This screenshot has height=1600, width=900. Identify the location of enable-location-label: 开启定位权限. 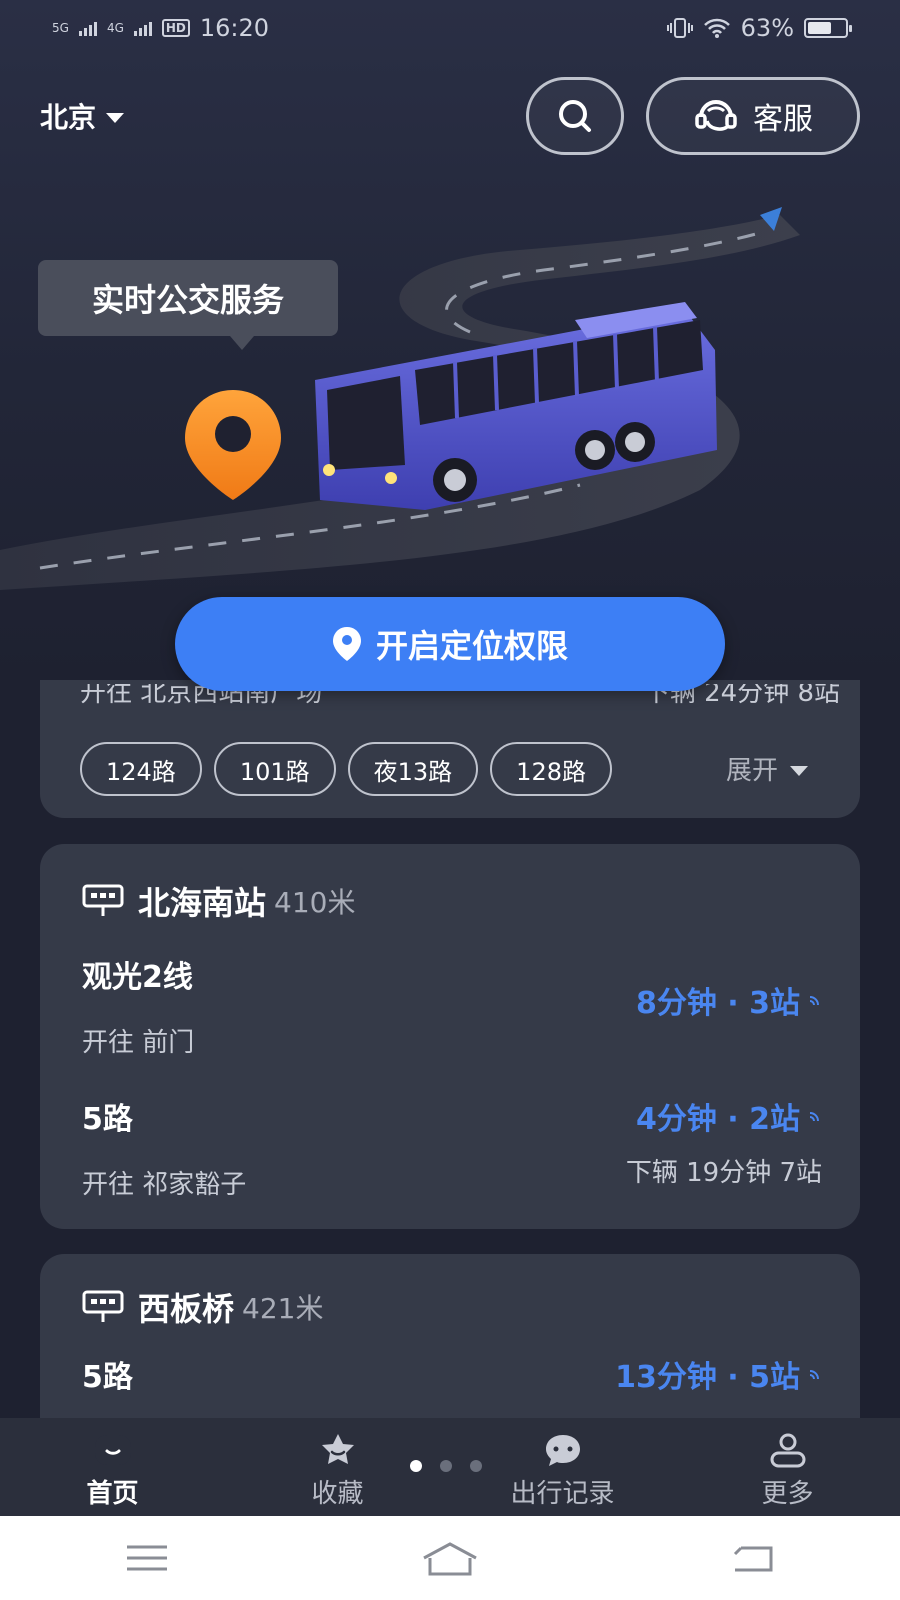
(471, 646).